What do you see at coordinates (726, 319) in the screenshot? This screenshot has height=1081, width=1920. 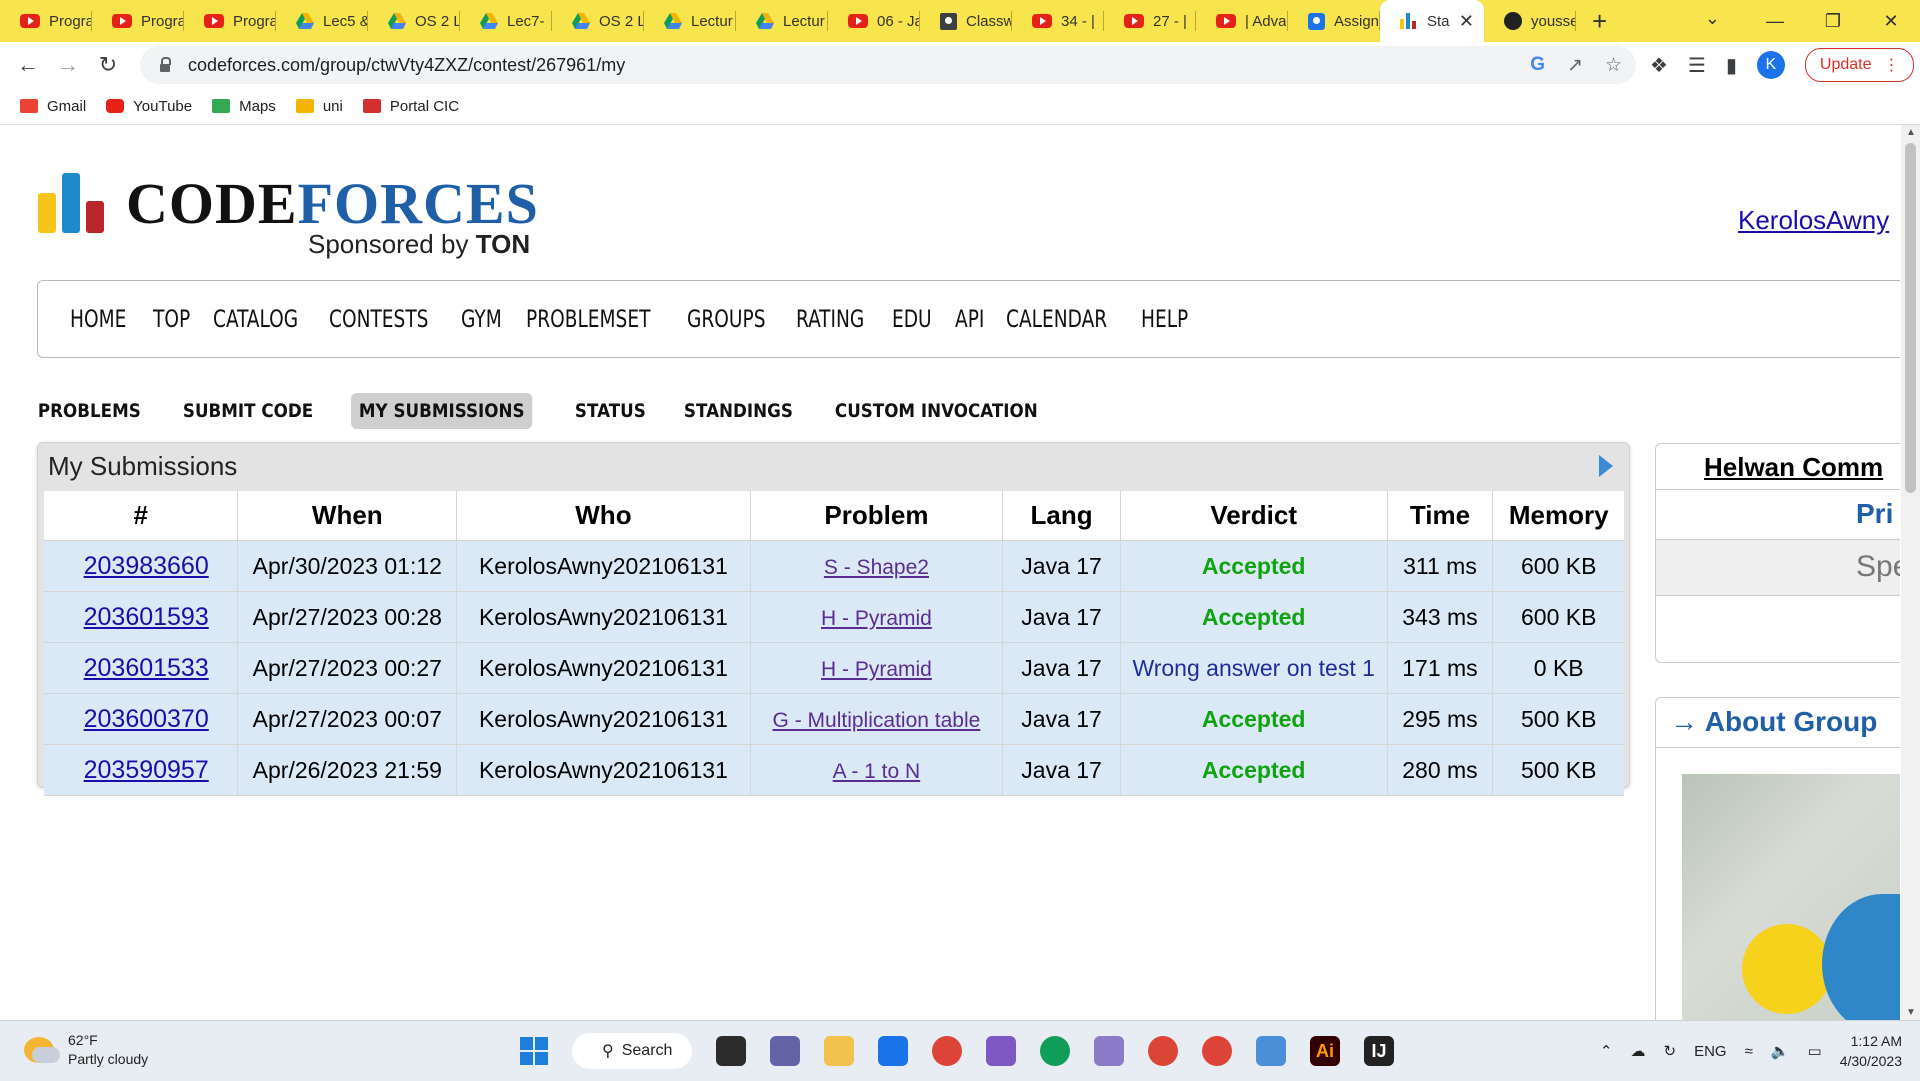 I see `menu-groups: GROUPS` at bounding box center [726, 319].